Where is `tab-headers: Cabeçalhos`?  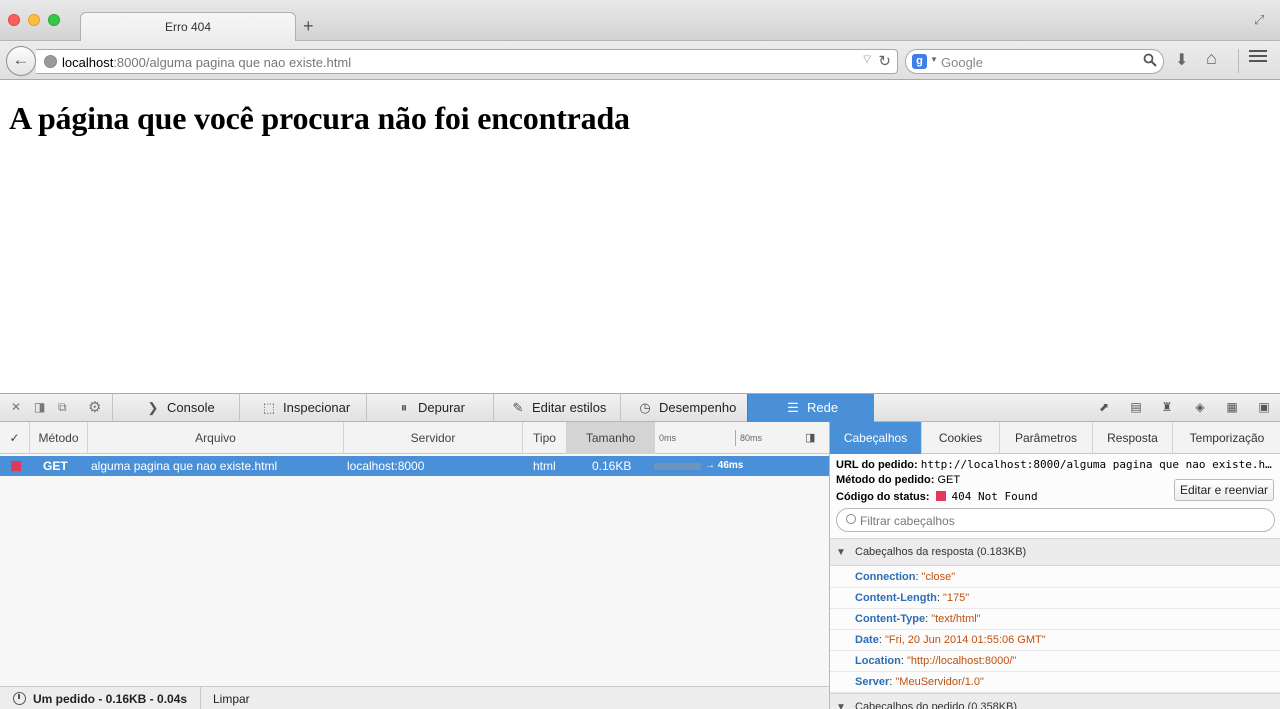
tab-headers: Cabeçalhos is located at coordinates (876, 438).